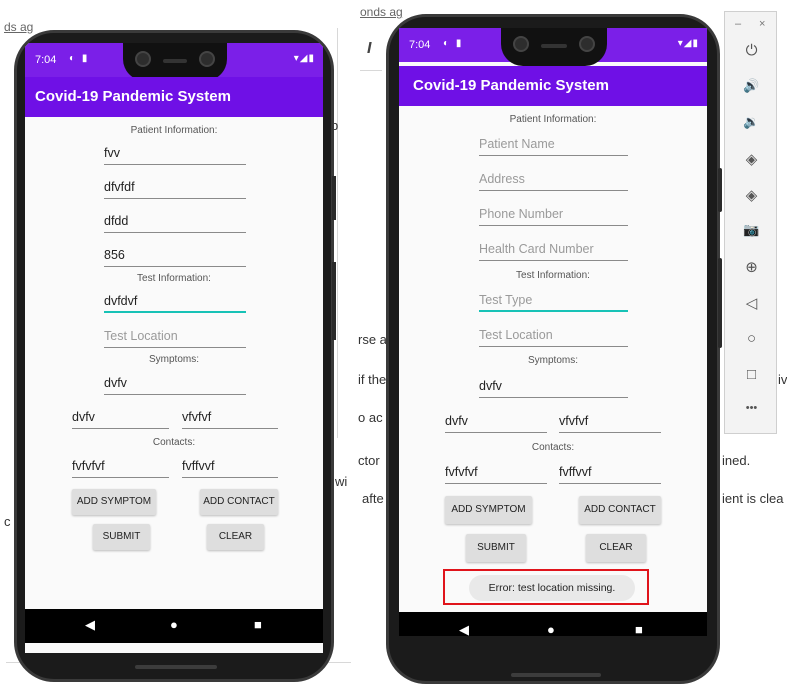 Image resolution: width=787 pixels, height=684 pixels. What do you see at coordinates (720, 190) in the screenshot?
I see `phone-2-power-button` at bounding box center [720, 190].